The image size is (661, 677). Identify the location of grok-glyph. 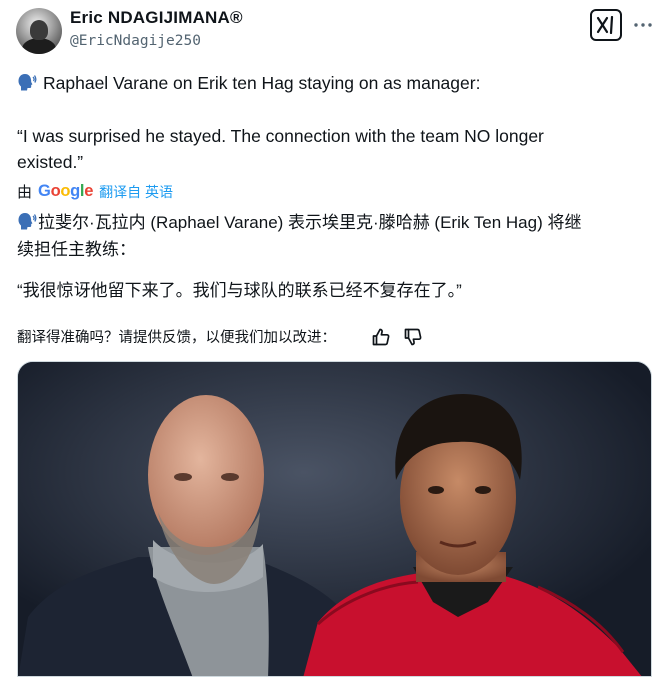
(605, 25).